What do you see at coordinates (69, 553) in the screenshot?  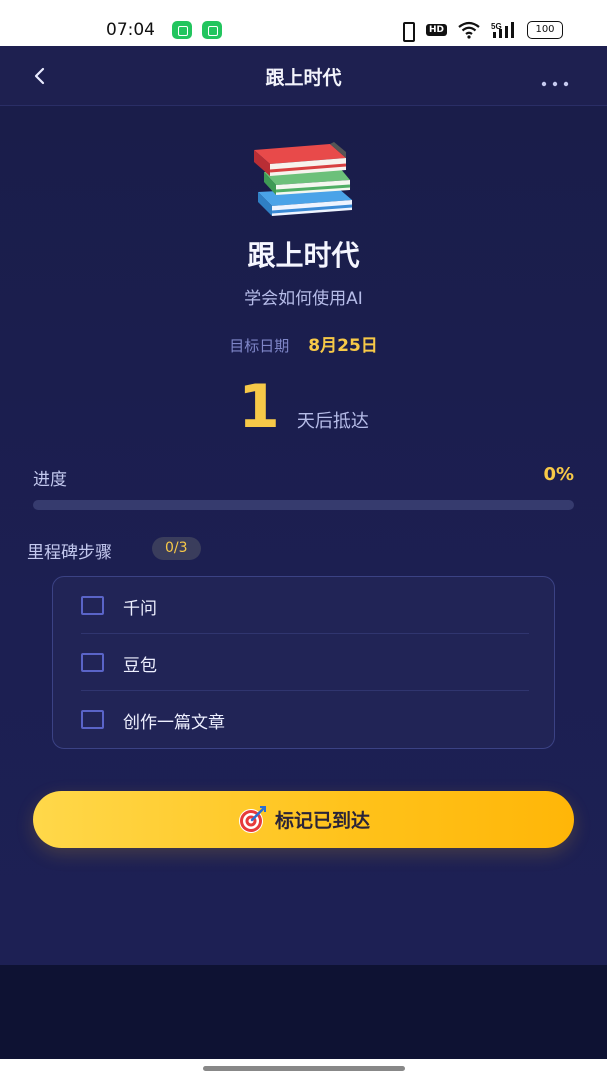 I see `milestones-label: 里程碑步骤` at bounding box center [69, 553].